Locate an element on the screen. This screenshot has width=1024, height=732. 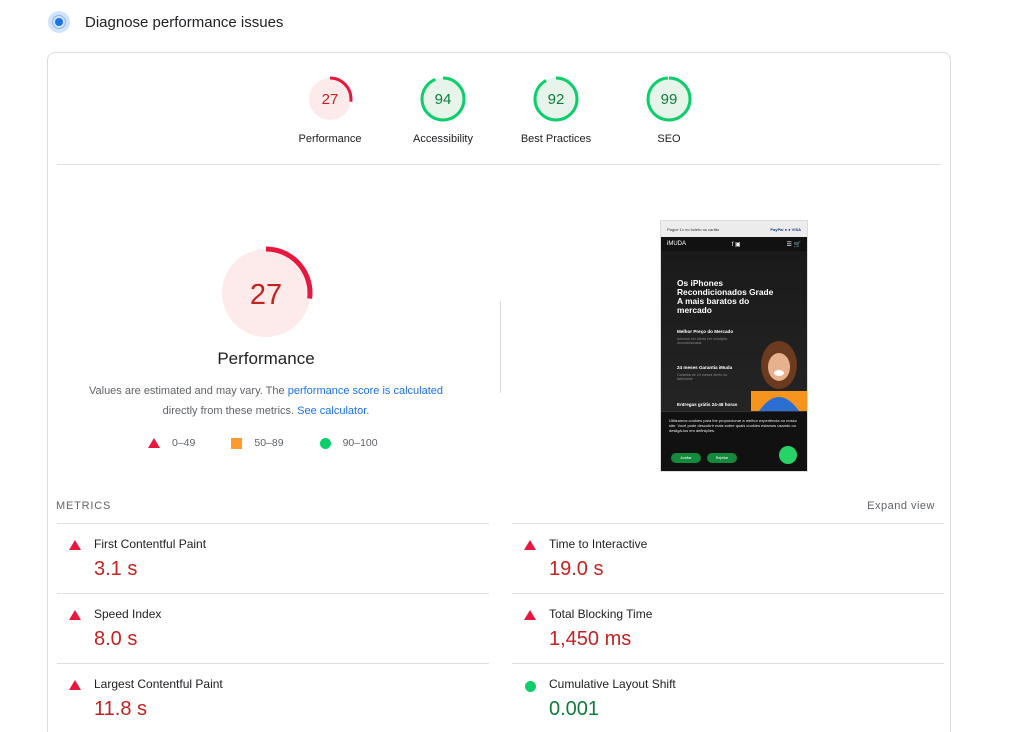
legend-range-poor: 0–49 is located at coordinates (184, 443).